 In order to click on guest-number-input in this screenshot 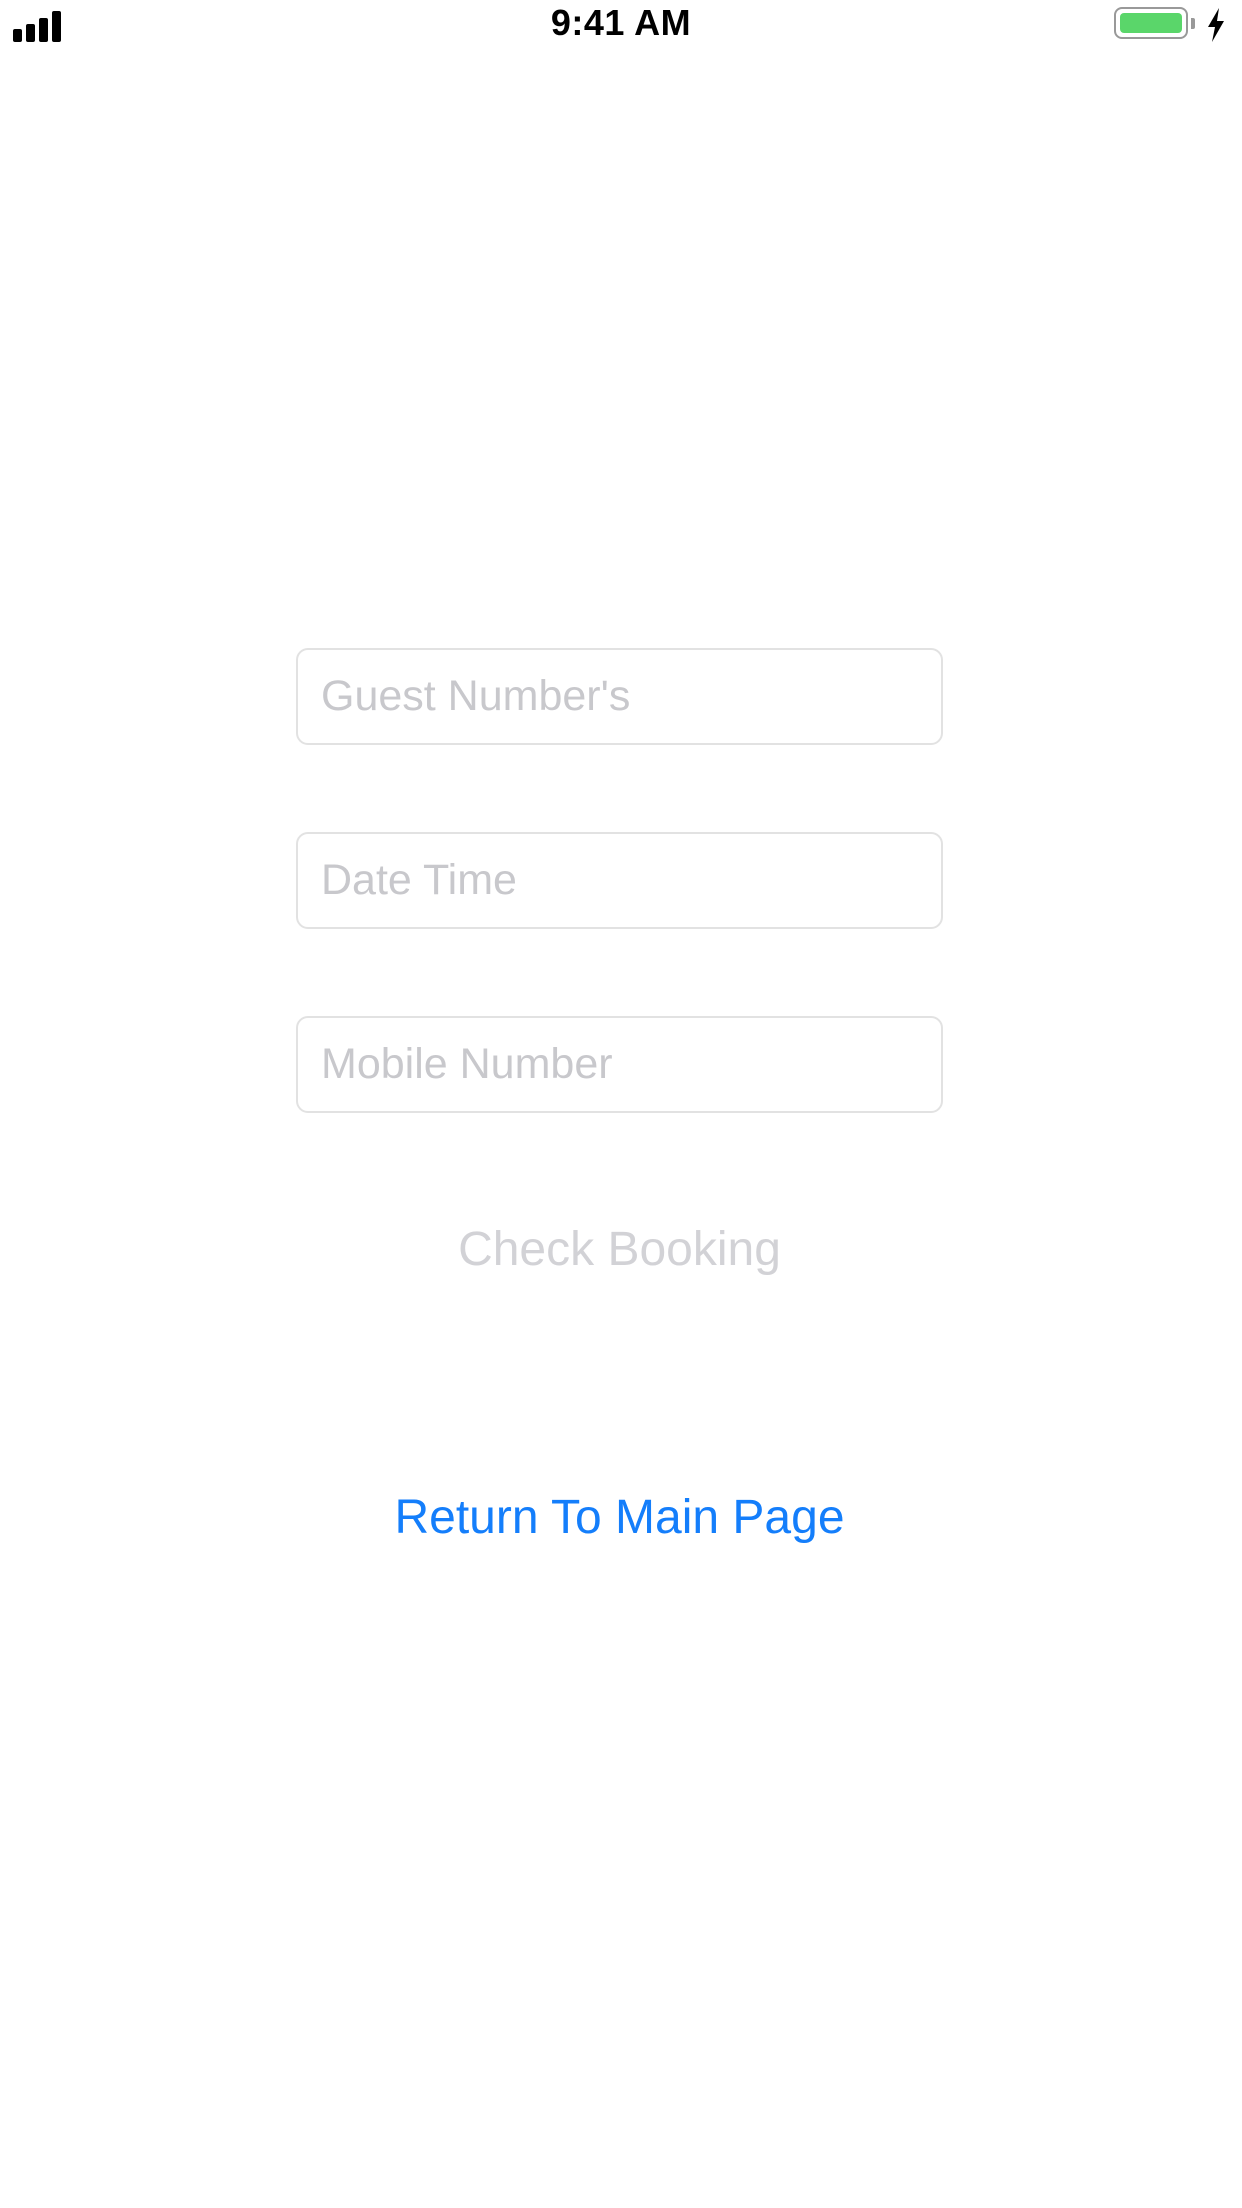, I will do `click(619, 696)`.